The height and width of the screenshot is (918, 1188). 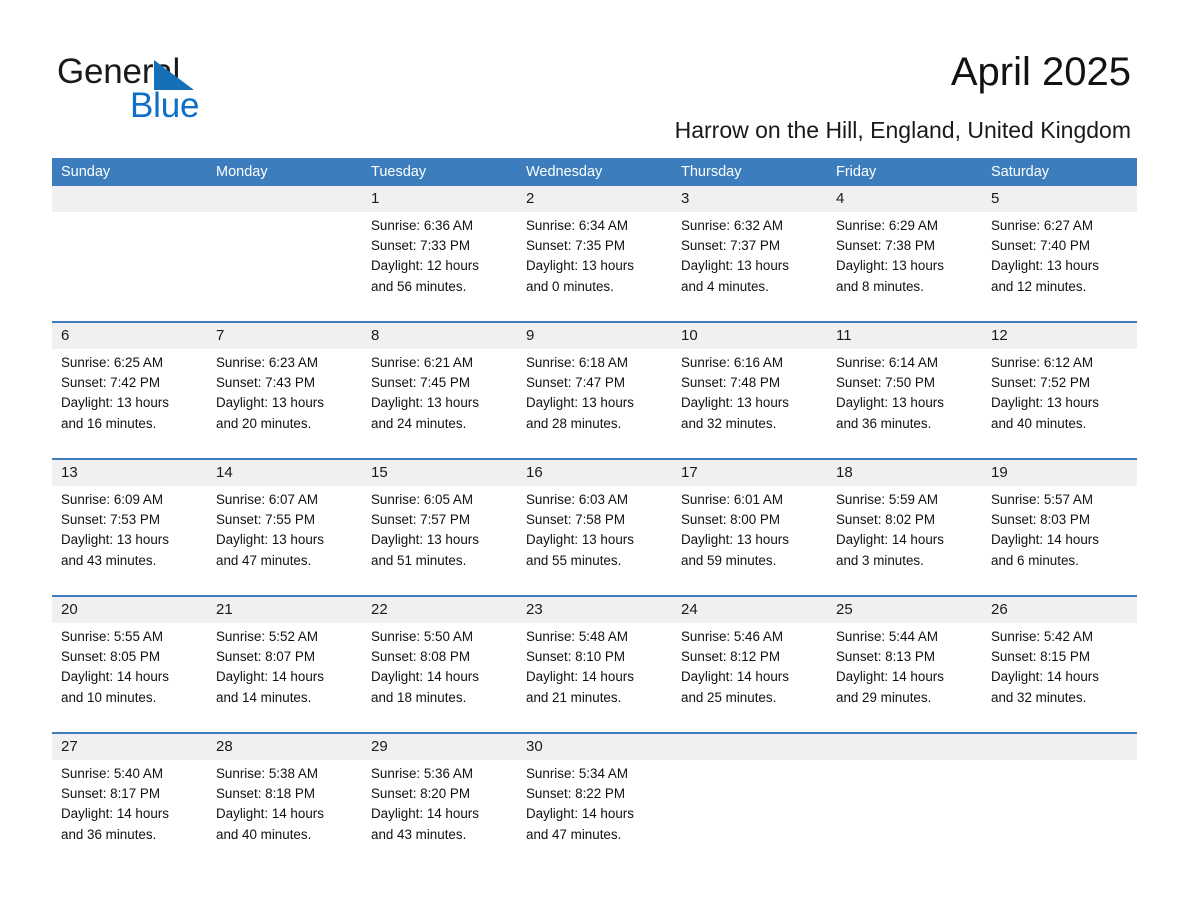 I want to click on day-number: 21, so click(x=284, y=610).